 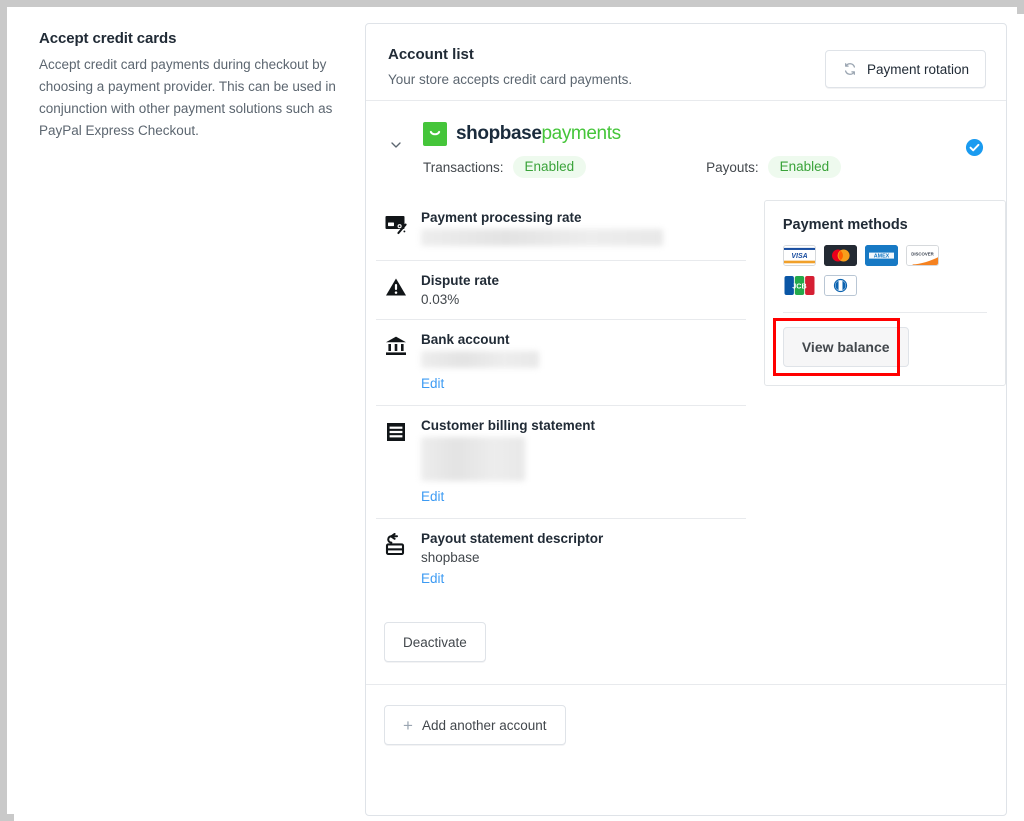 What do you see at coordinates (432, 496) in the screenshot?
I see `edit-billing-statement-link: Edit` at bounding box center [432, 496].